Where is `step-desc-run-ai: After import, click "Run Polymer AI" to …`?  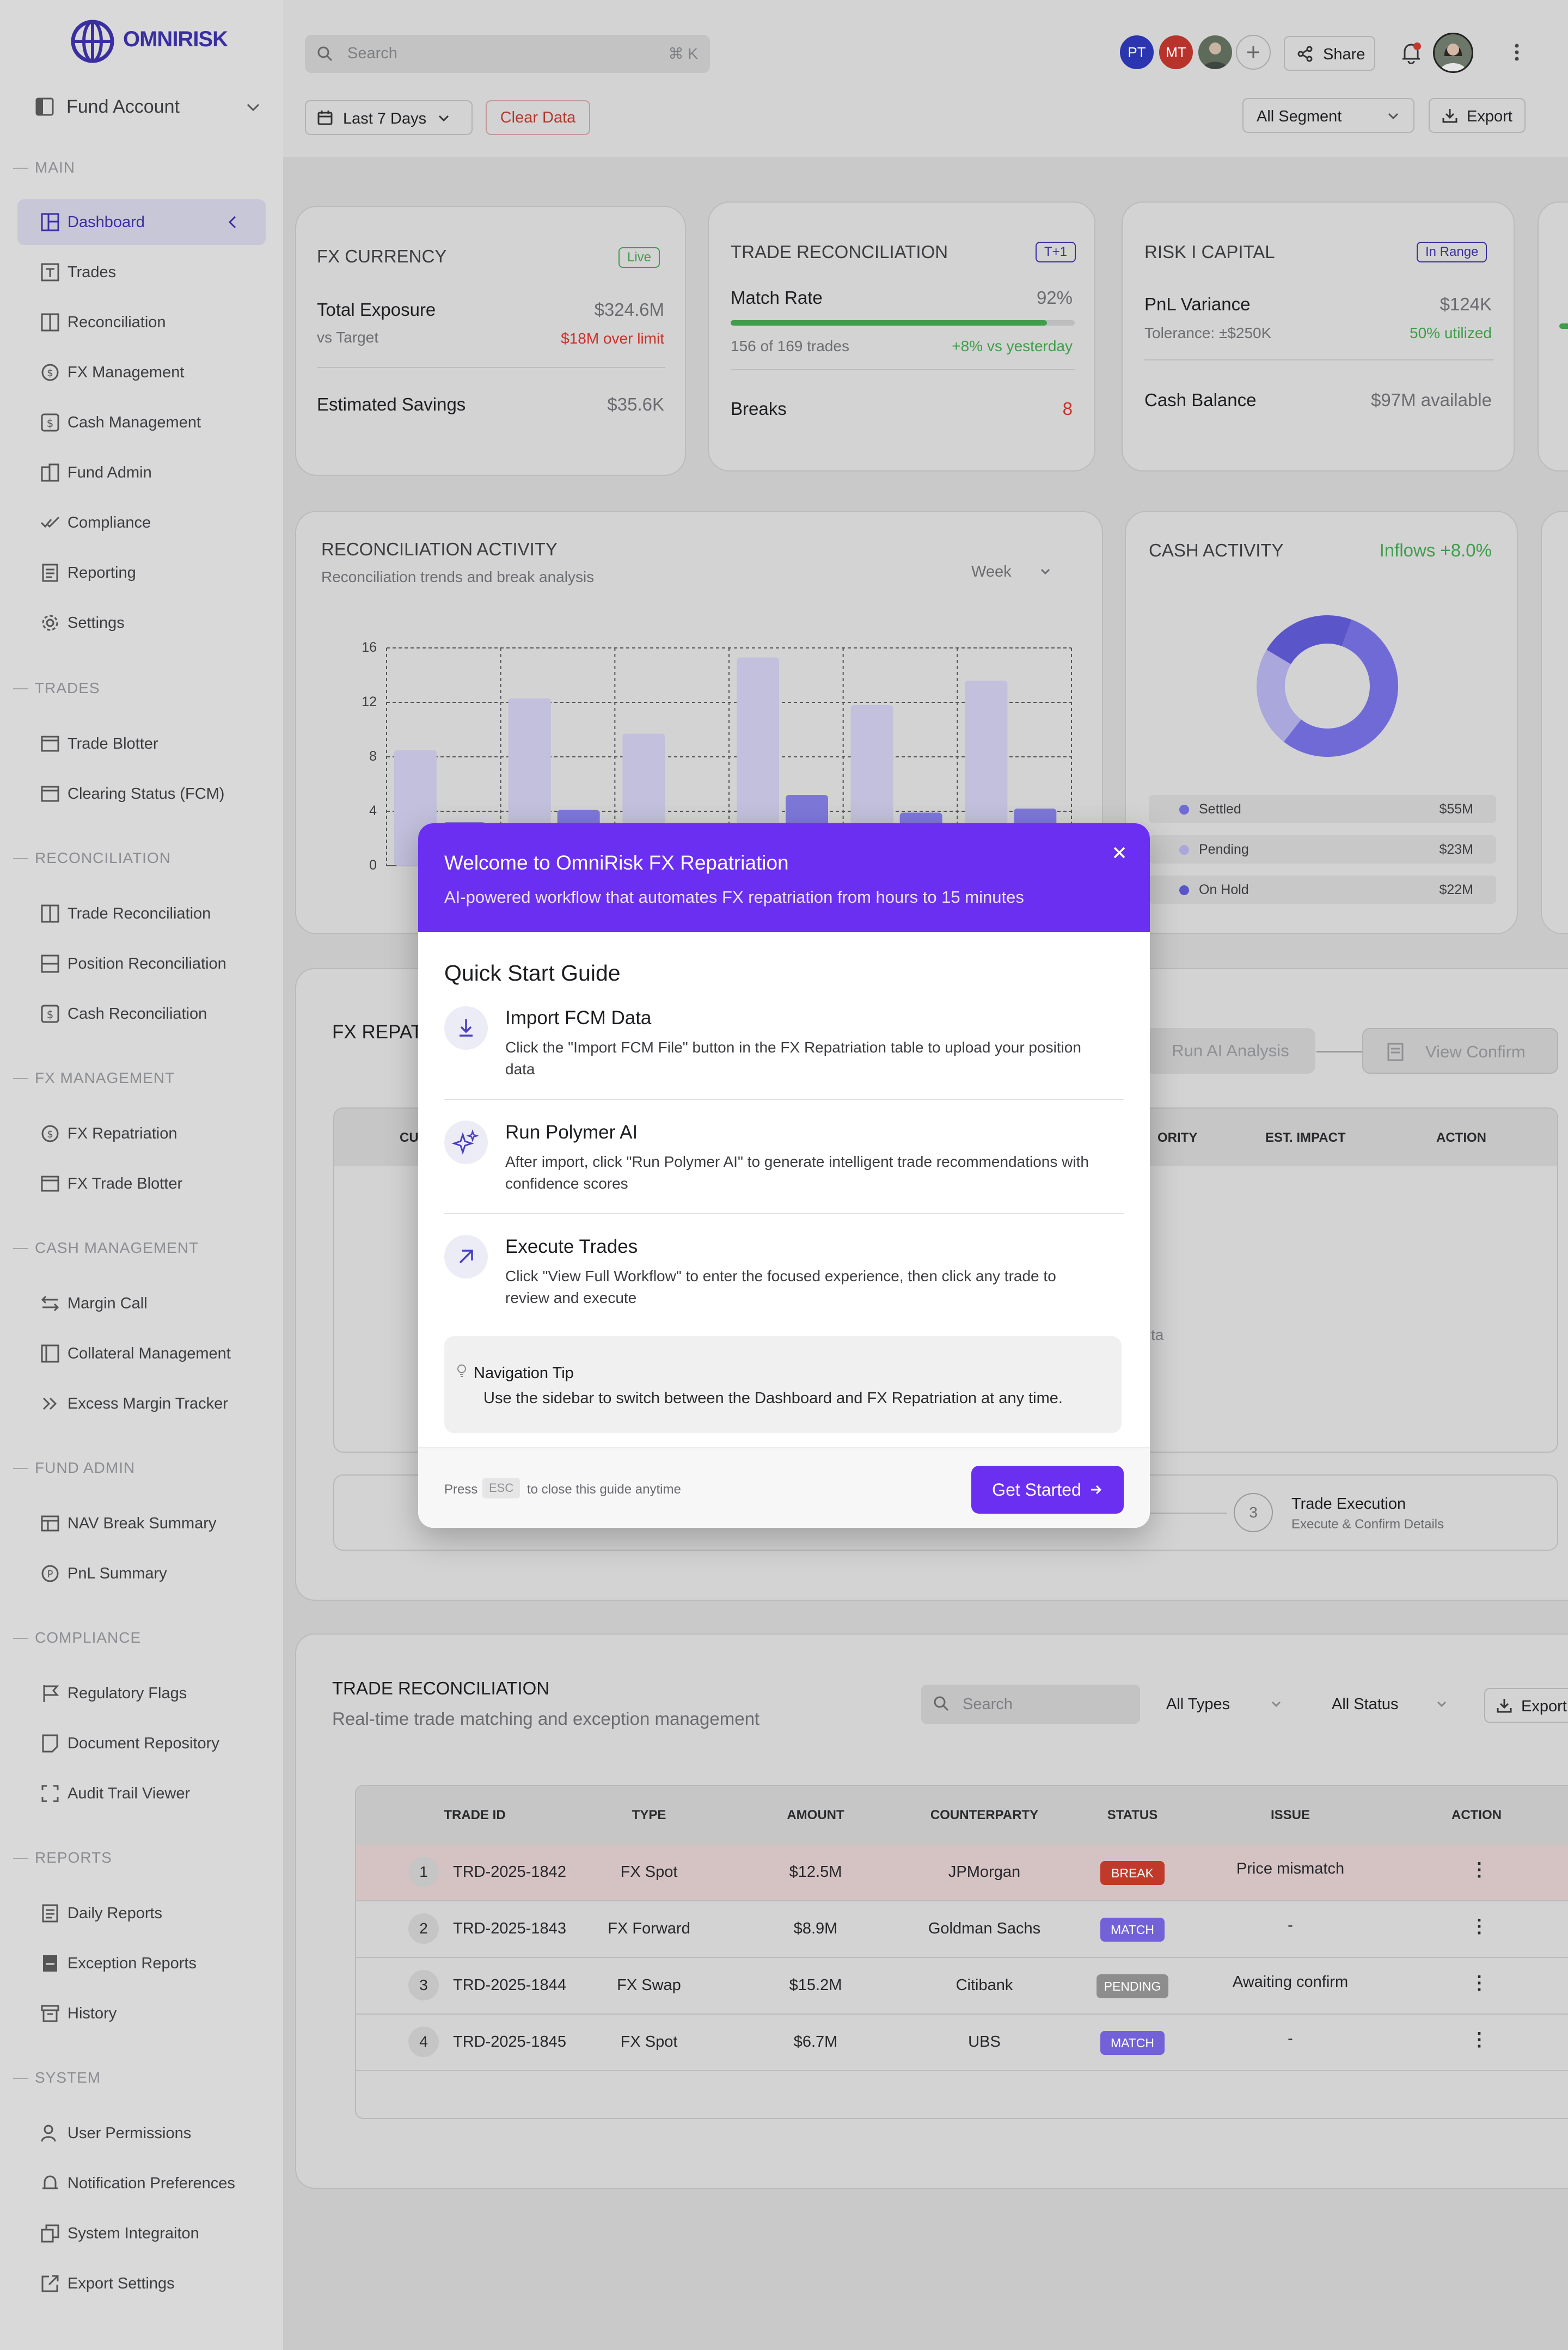 step-desc-run-ai: After import, click "Run Polymer AI" to … is located at coordinates (797, 1172).